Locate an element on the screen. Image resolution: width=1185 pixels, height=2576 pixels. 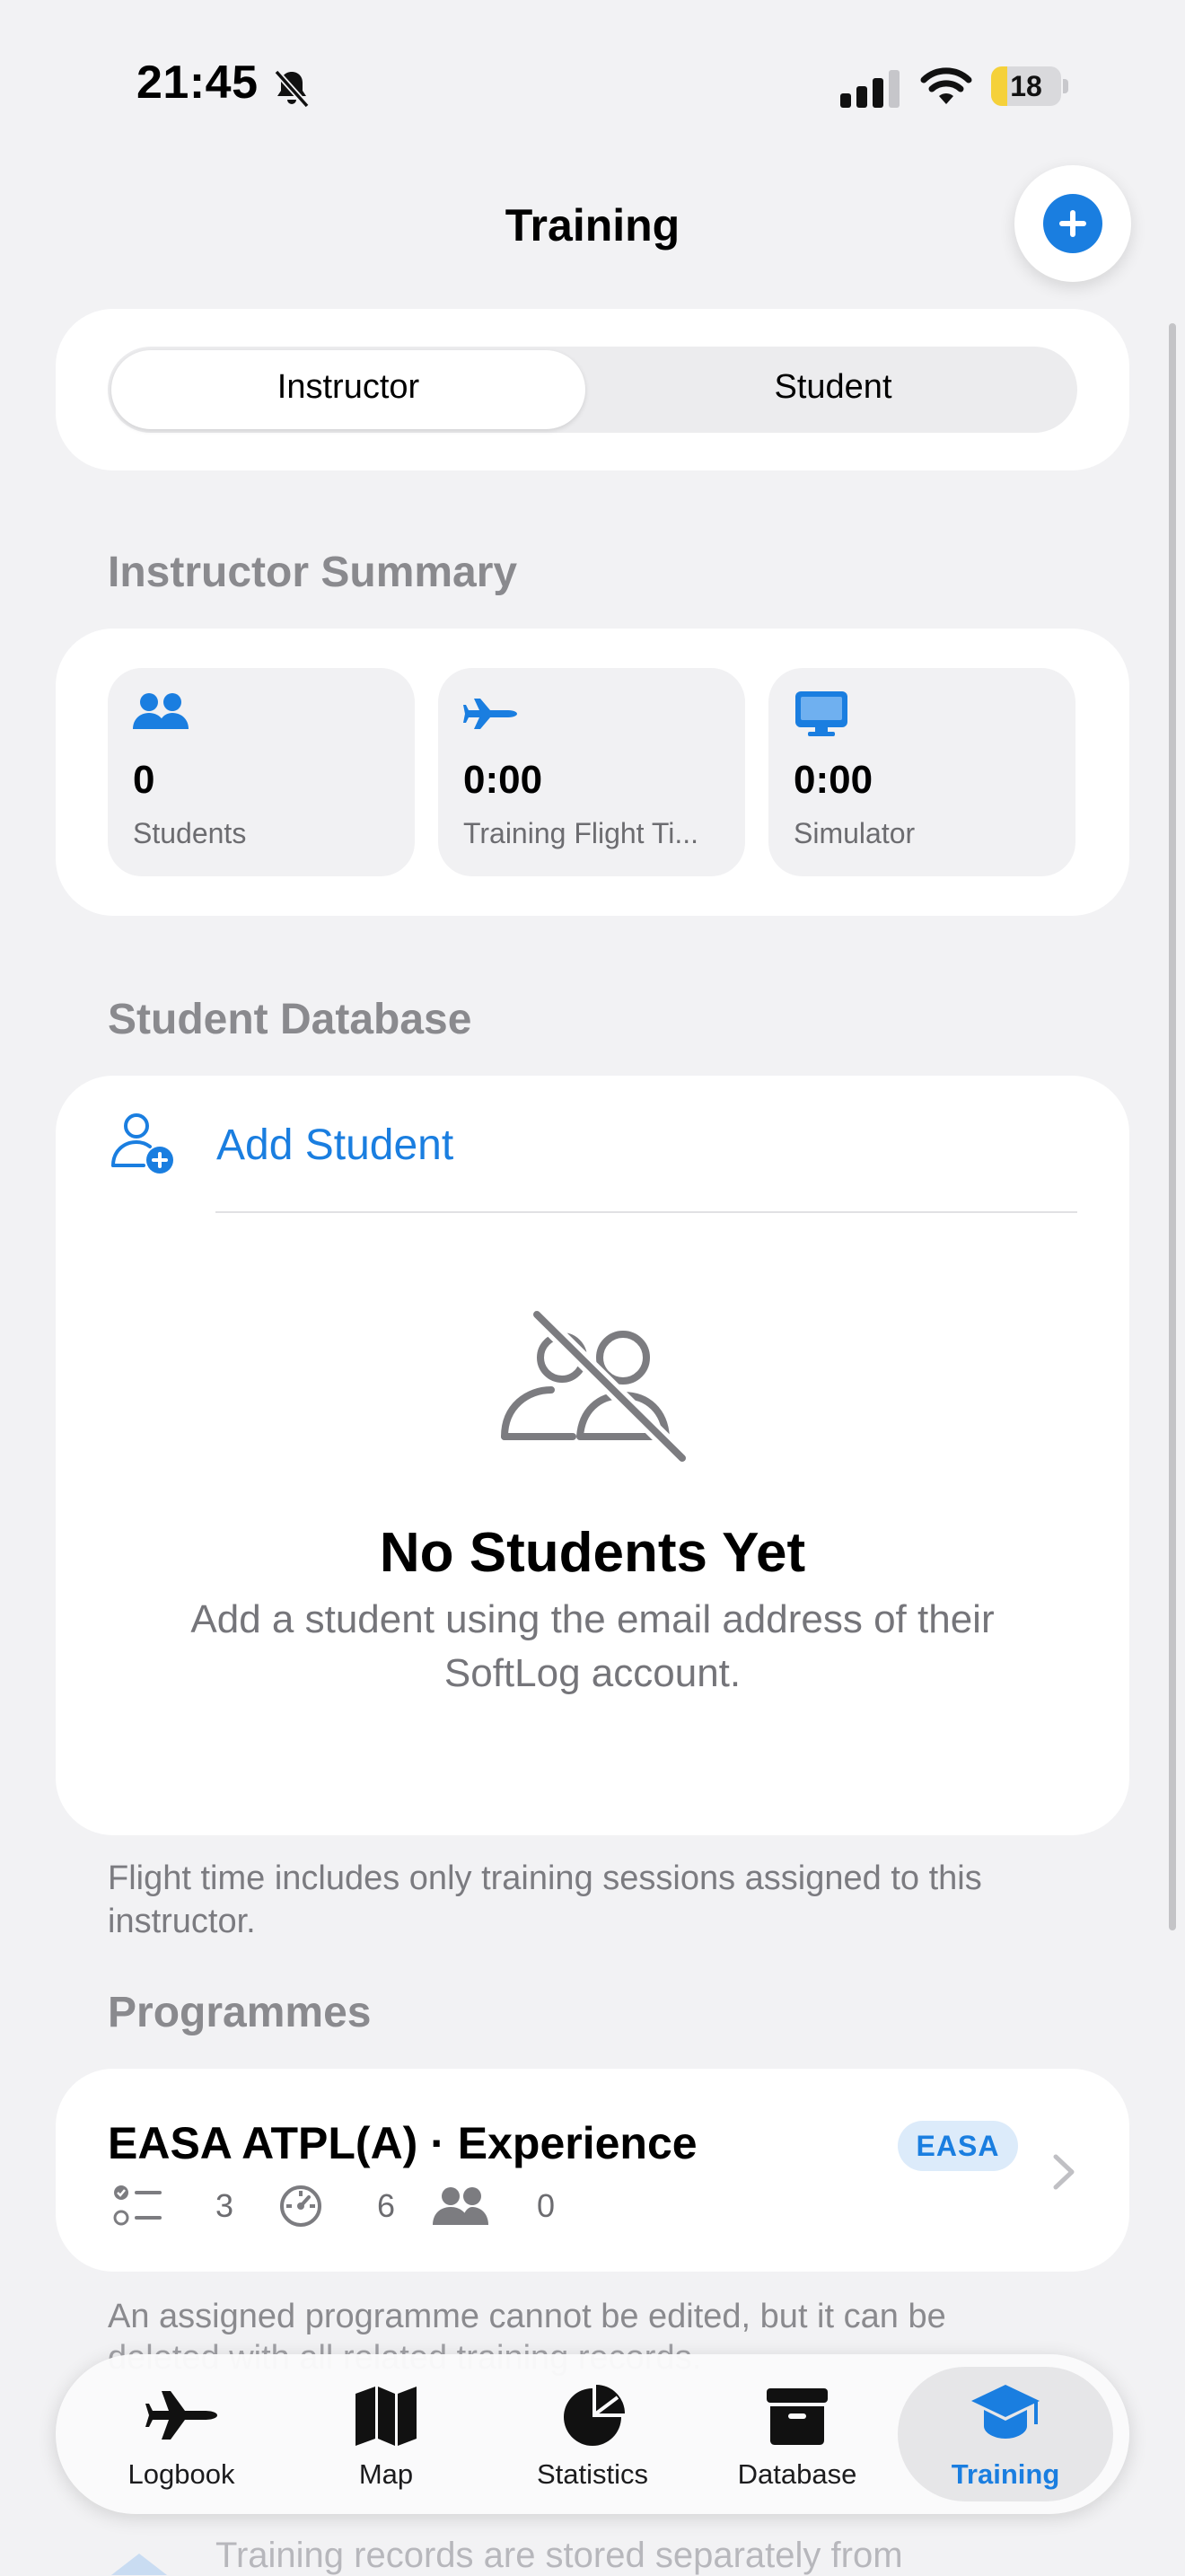
tab-logbook: Logbook is located at coordinates (181, 2434).